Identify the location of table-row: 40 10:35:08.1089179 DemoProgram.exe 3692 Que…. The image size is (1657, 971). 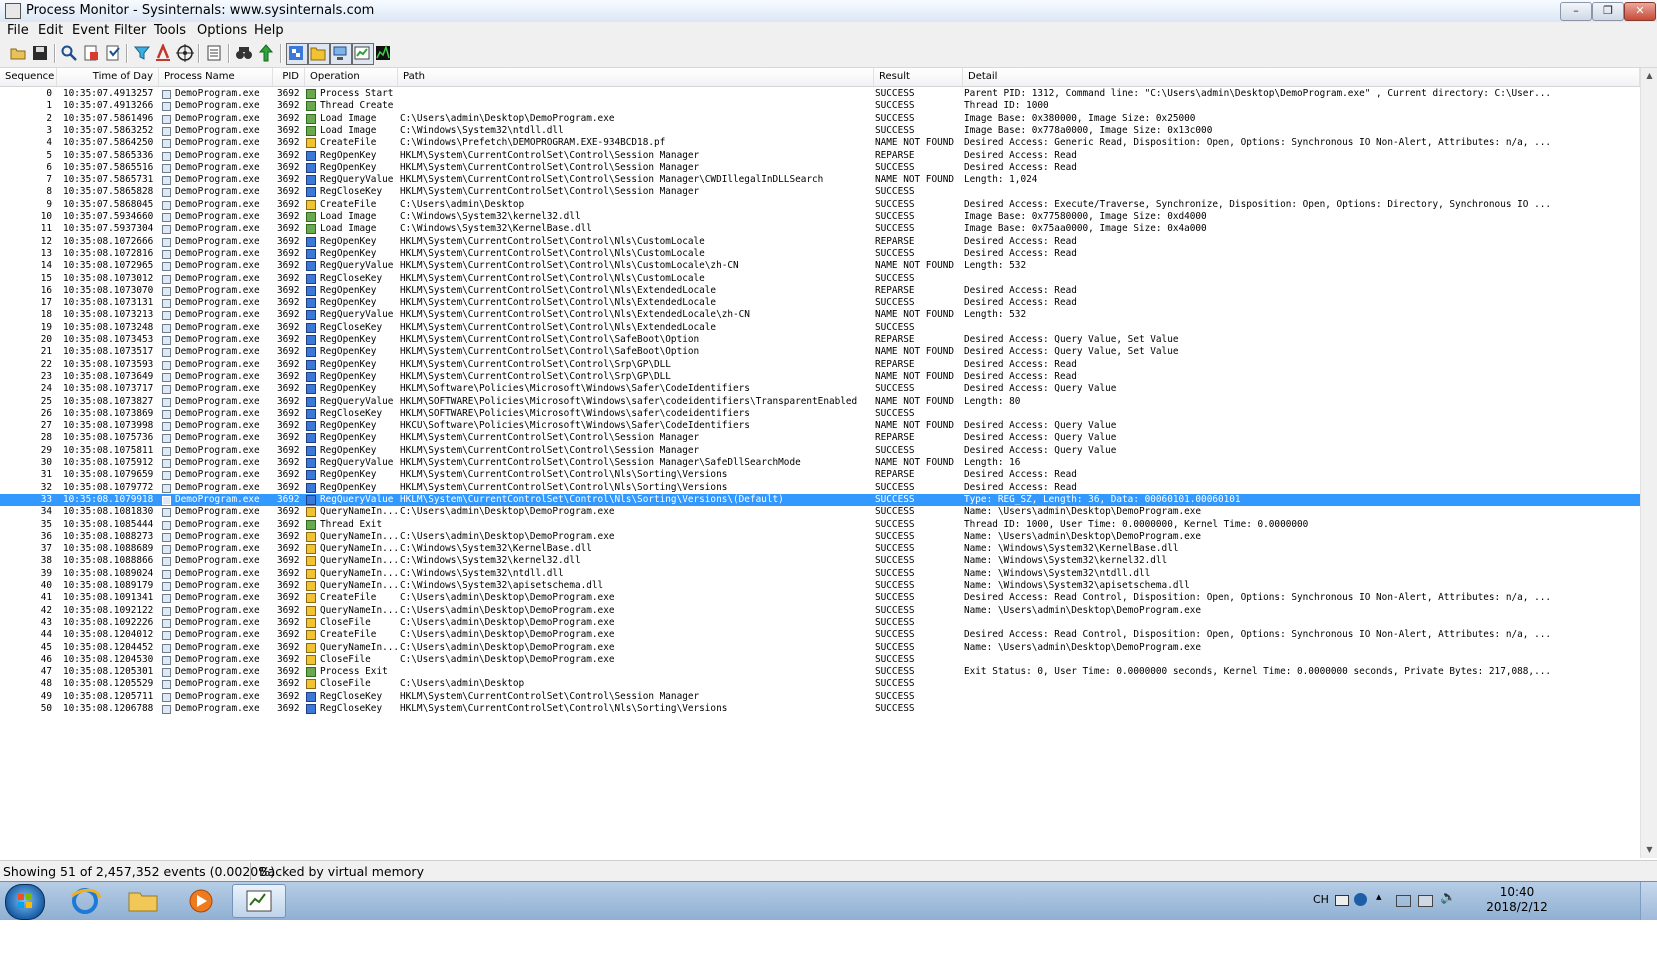
(820, 586).